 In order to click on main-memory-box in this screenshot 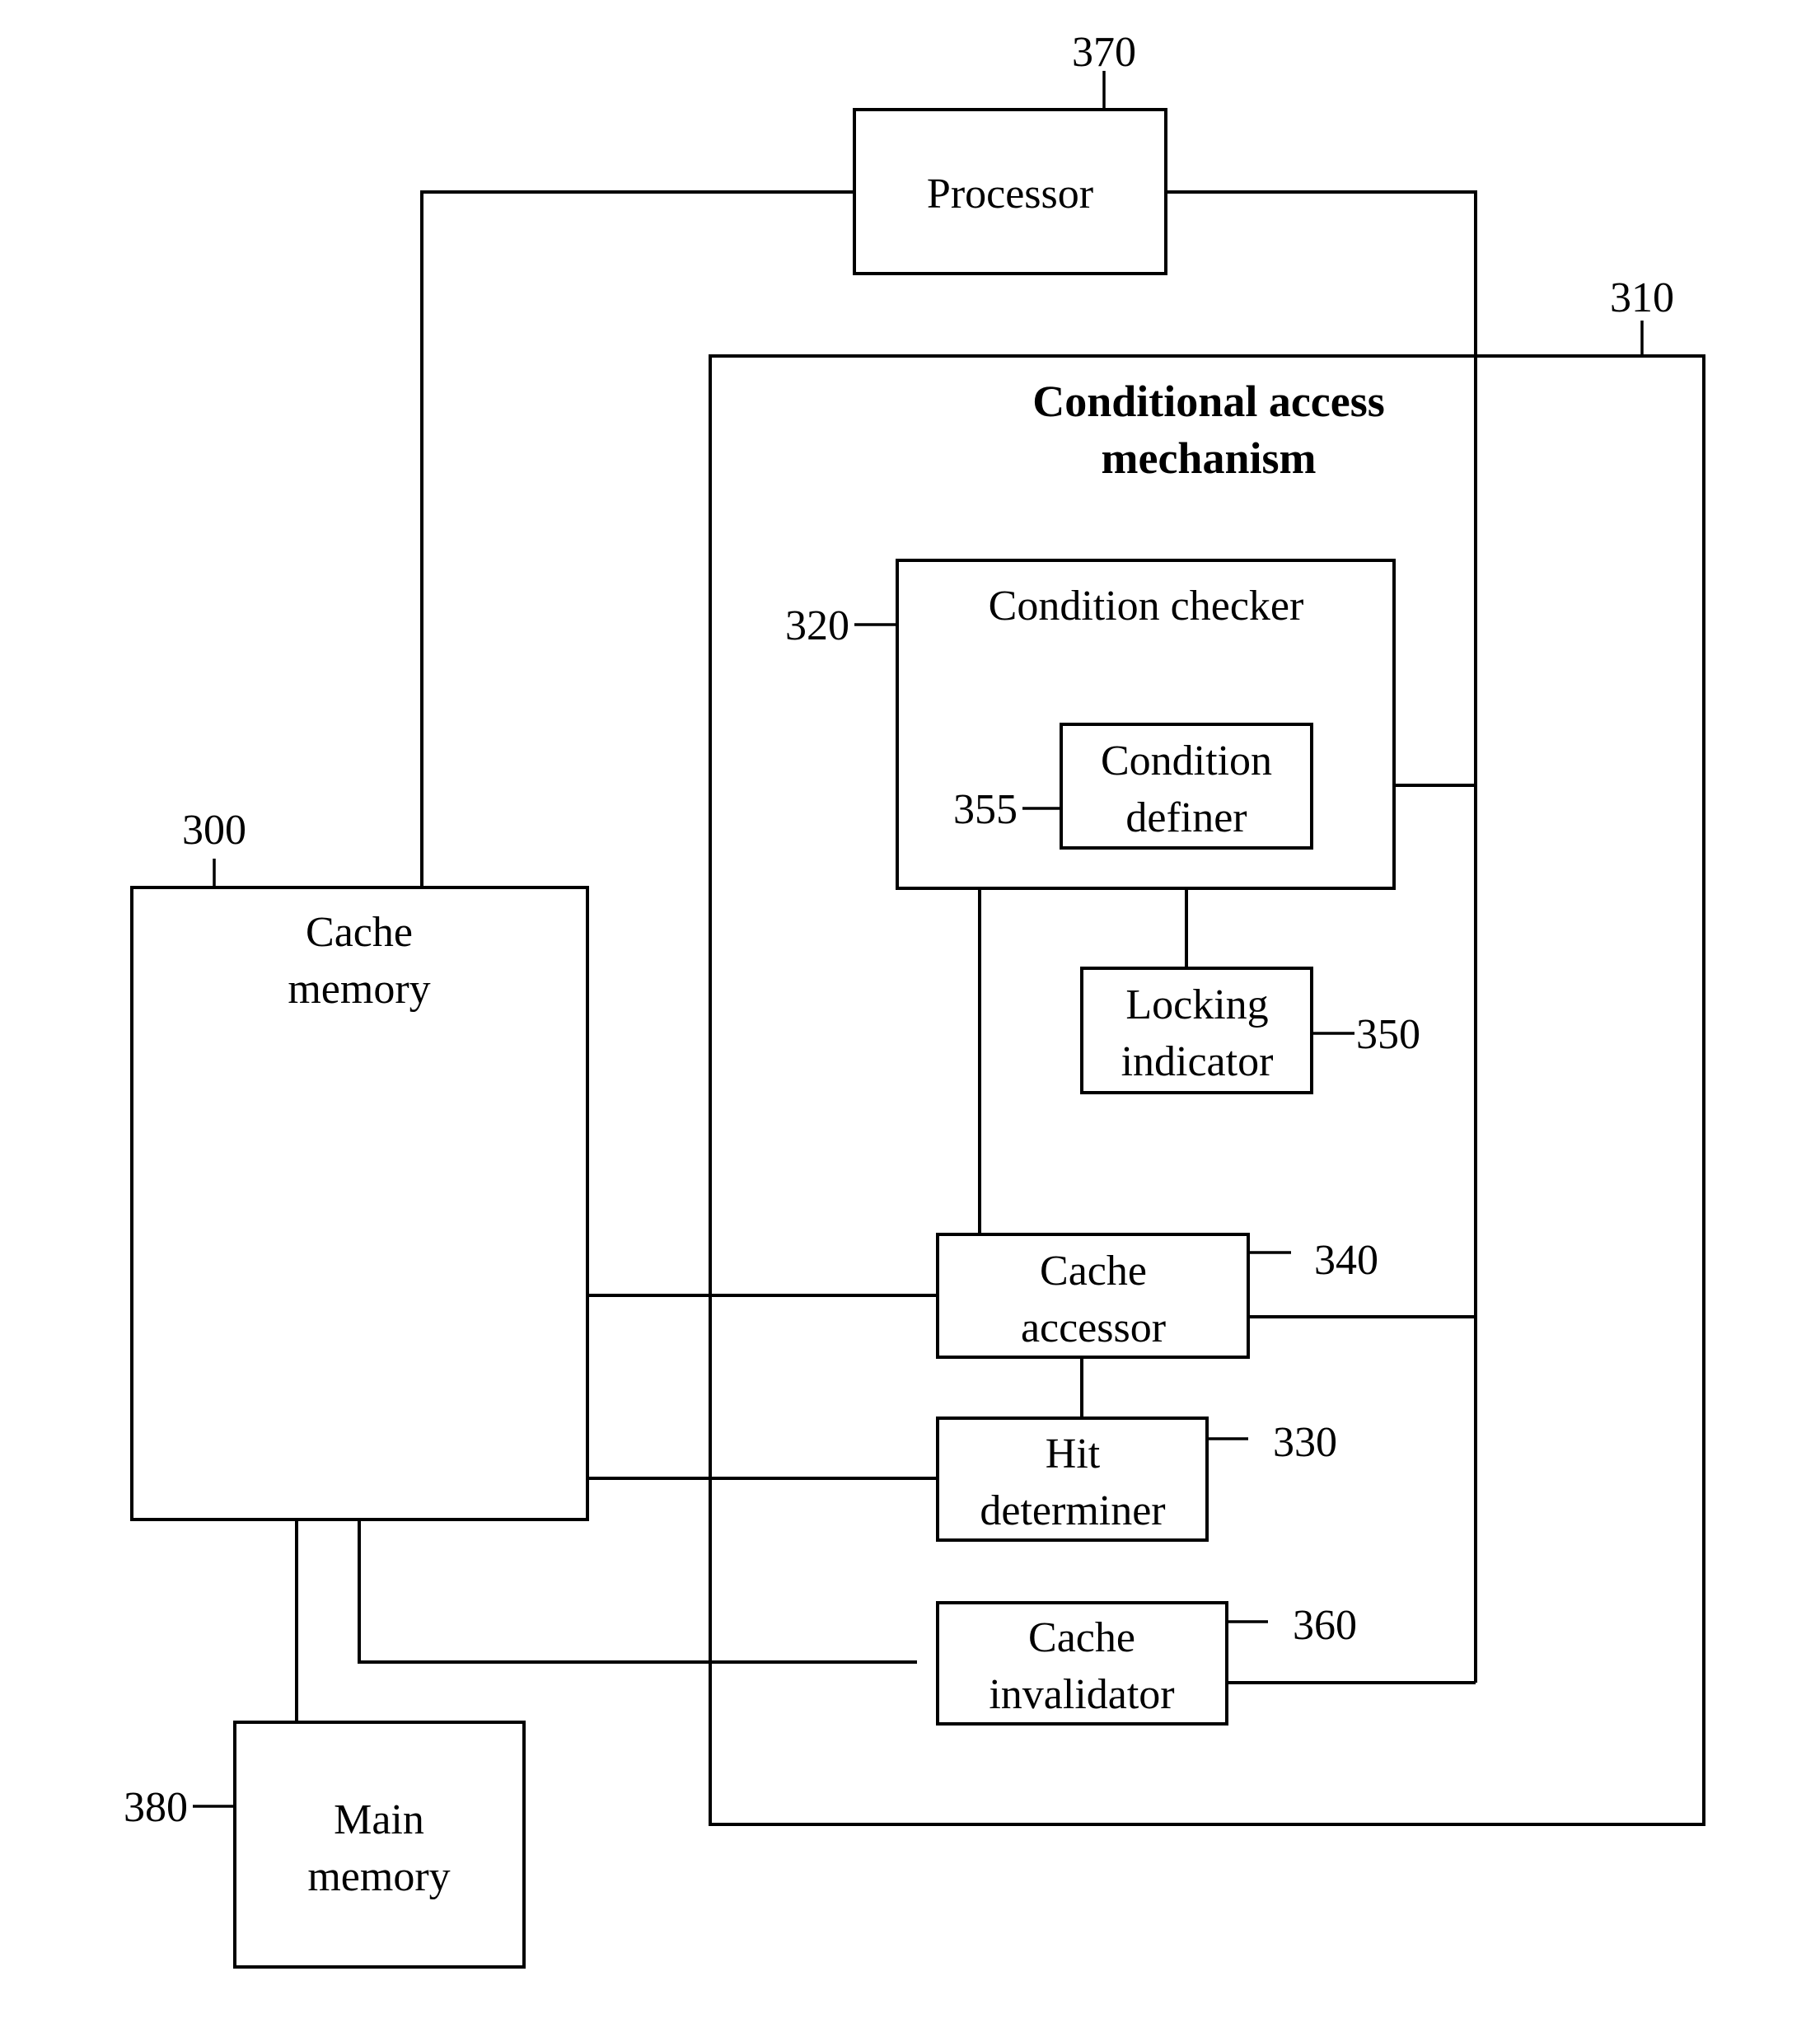, I will do `click(379, 1845)`.